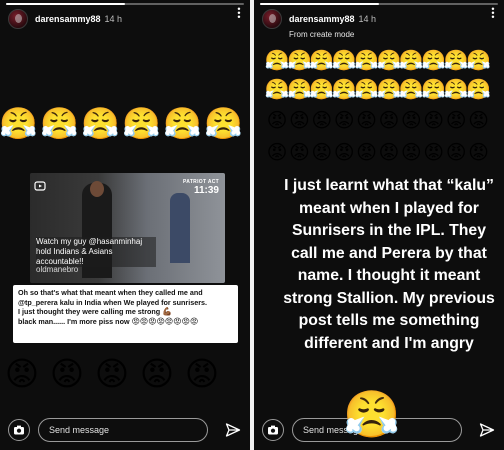  I want to click on person-figure, so click(180, 228).